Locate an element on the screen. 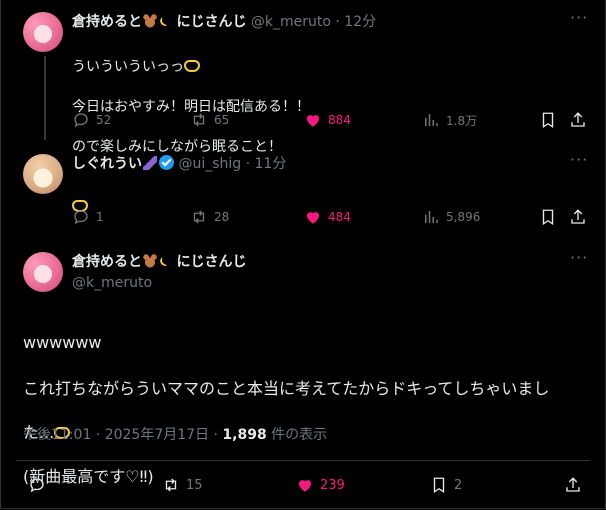  bookmark-button: 2 is located at coordinates (446, 485).